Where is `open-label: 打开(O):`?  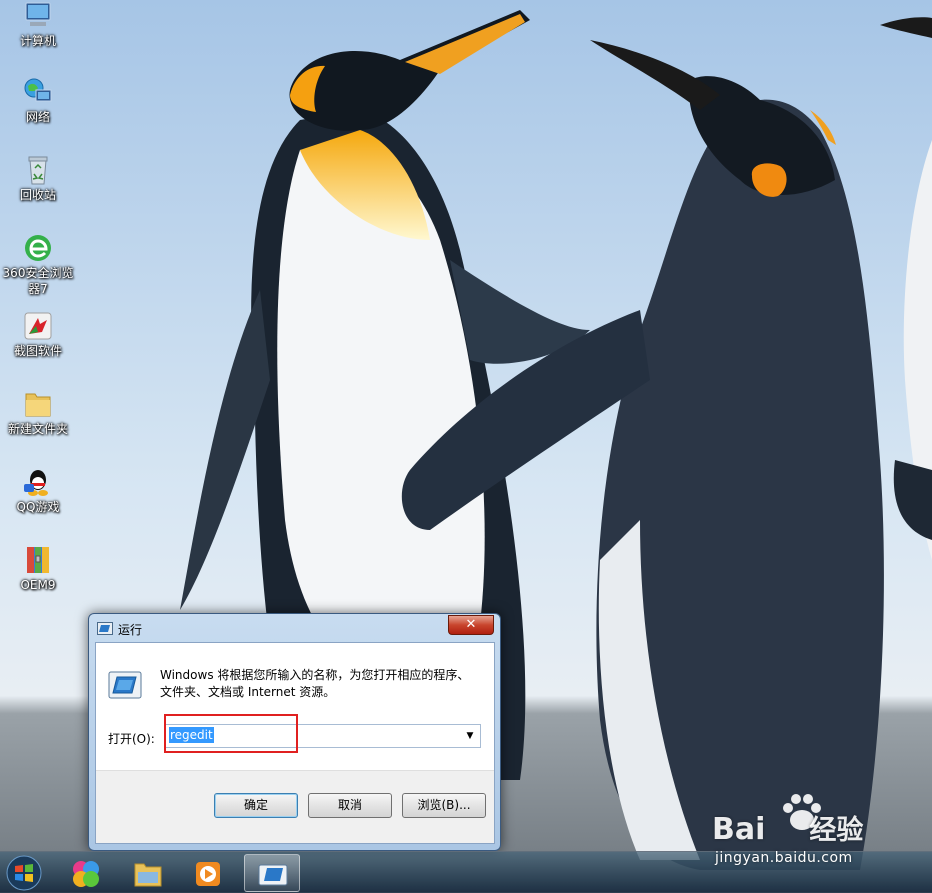
open-label: 打开(O): is located at coordinates (131, 739).